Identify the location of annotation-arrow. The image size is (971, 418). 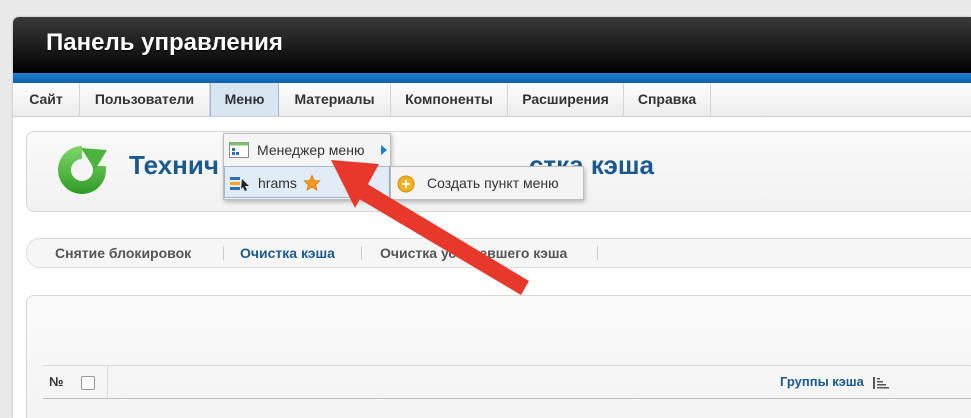
(430, 227).